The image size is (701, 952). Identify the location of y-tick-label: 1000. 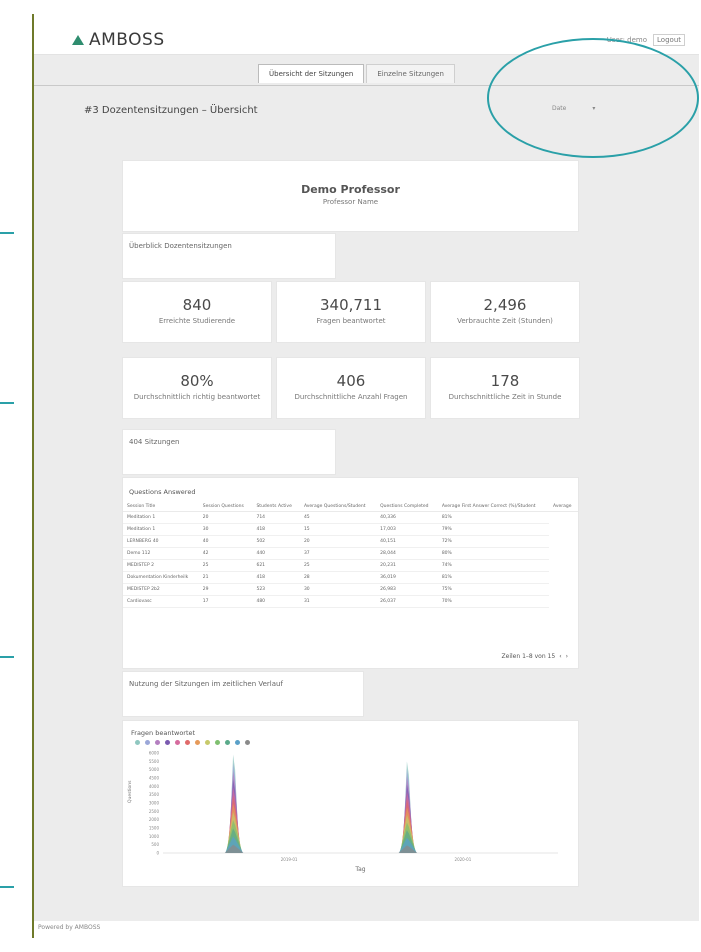
(154, 836).